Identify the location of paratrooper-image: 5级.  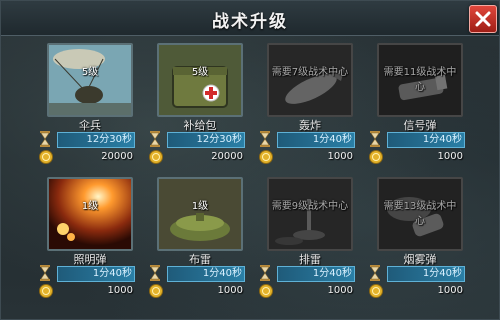
(90, 80).